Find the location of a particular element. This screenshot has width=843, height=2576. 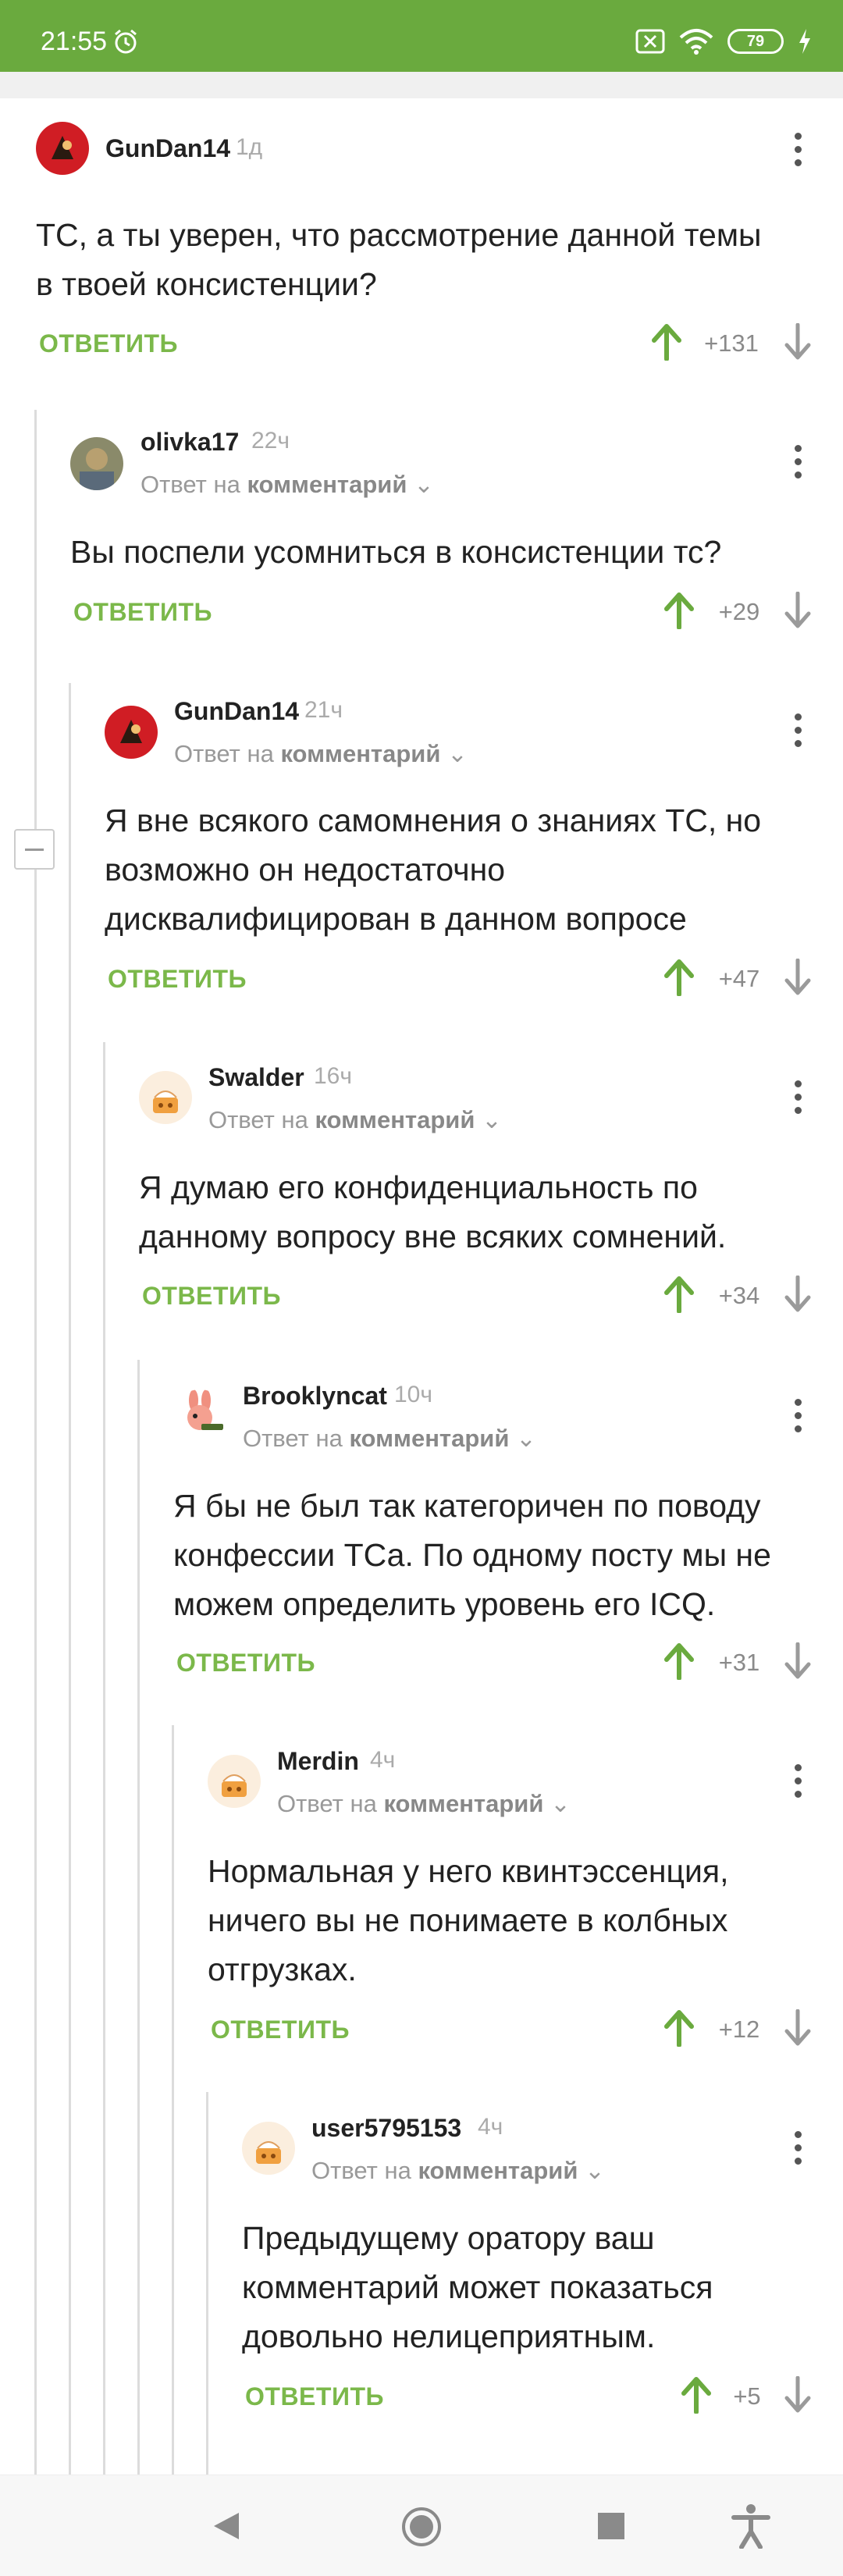

user-photo-icon is located at coordinates (97, 469).